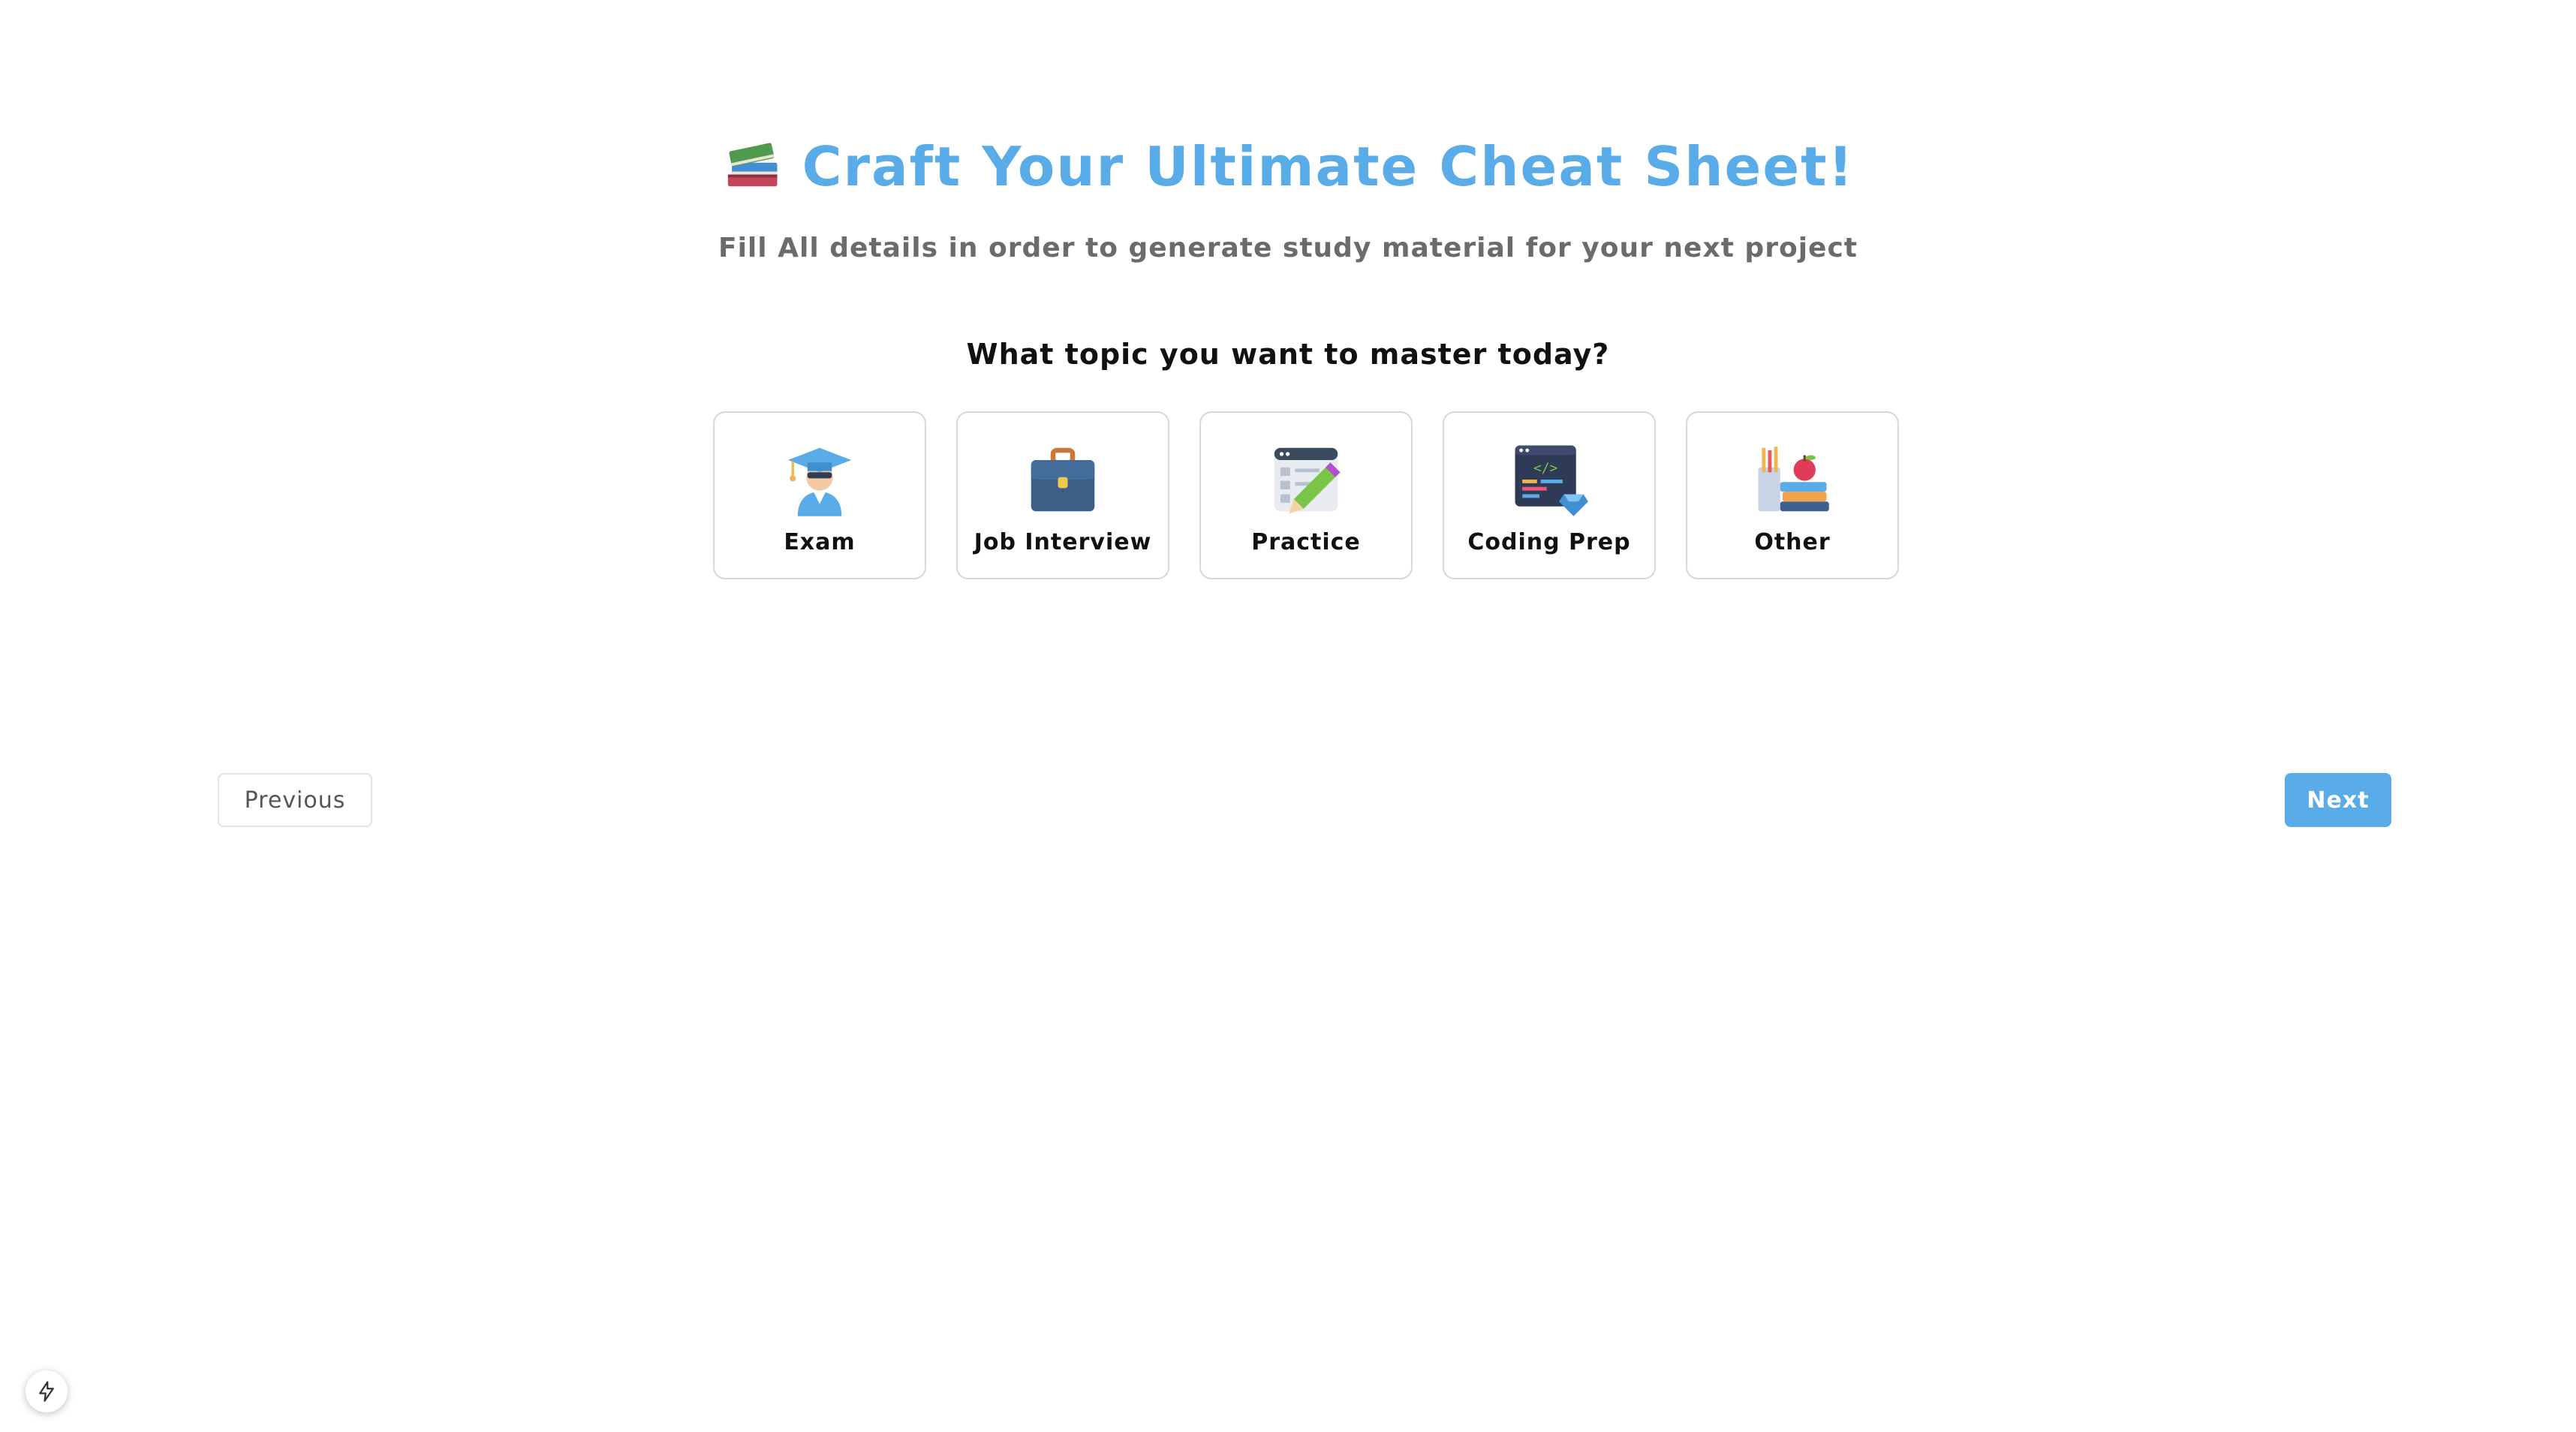 This screenshot has width=2576, height=1432. I want to click on previous-button: Previous, so click(295, 800).